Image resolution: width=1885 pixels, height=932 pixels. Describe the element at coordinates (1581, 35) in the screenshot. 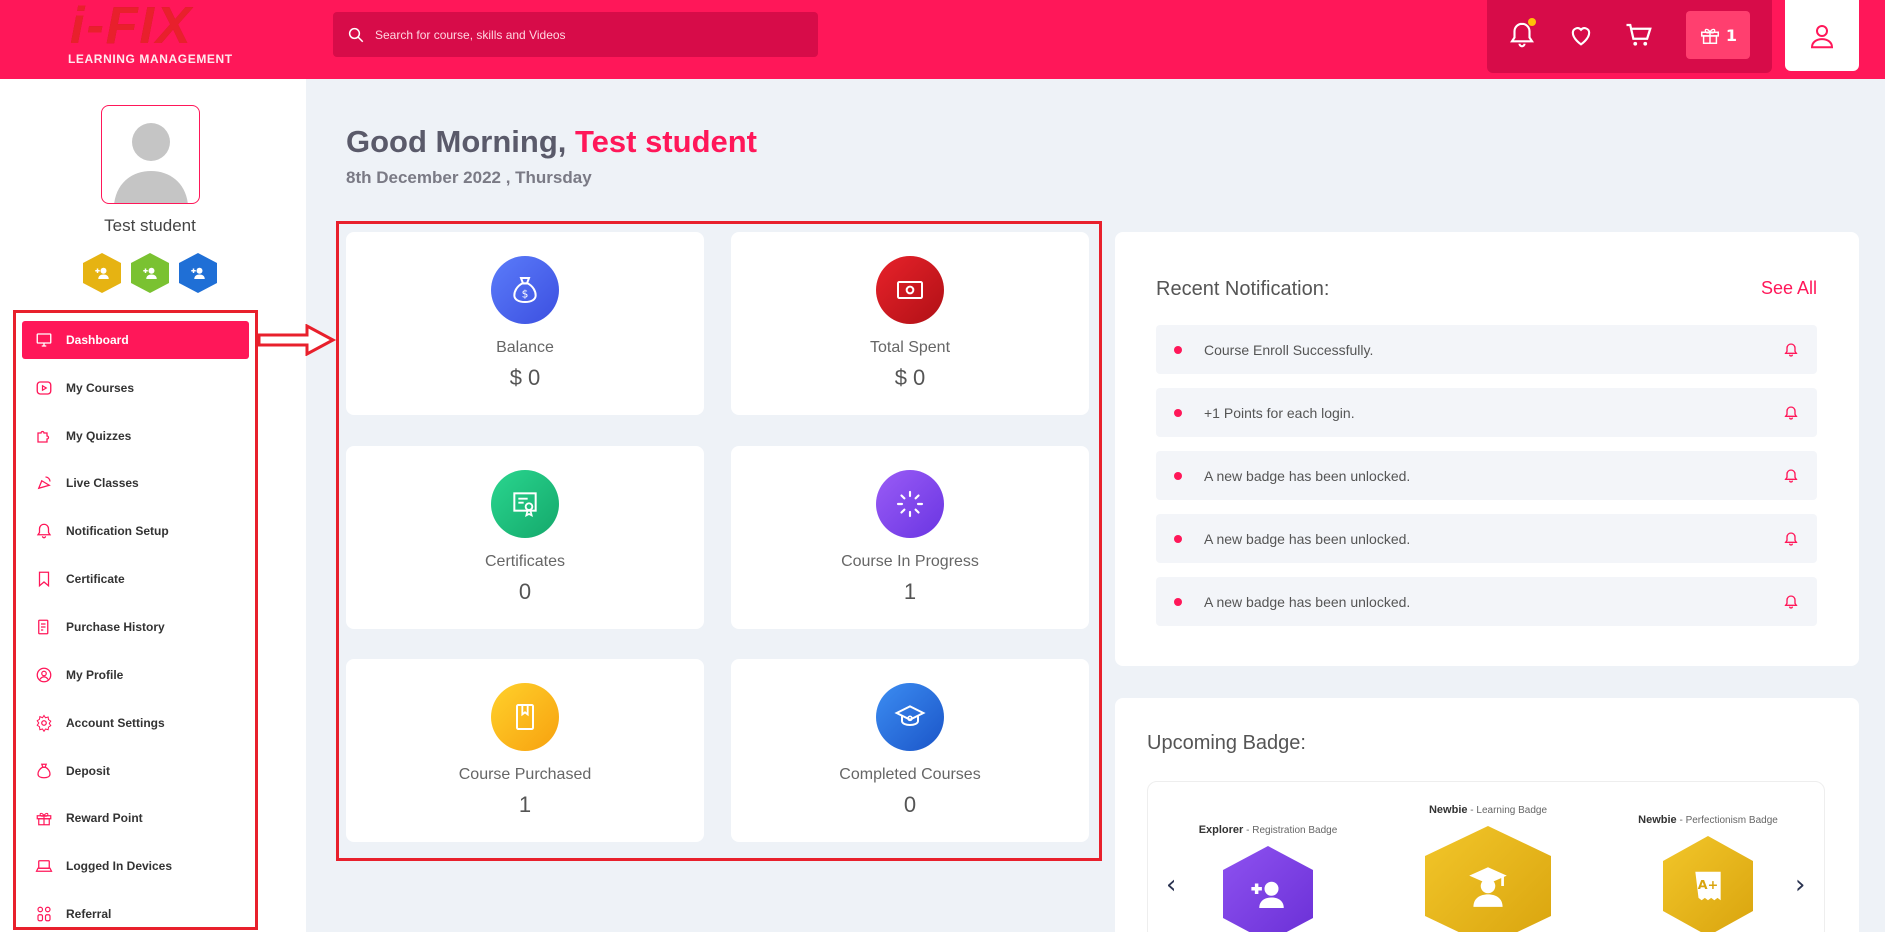

I see `wishlist-button` at that location.